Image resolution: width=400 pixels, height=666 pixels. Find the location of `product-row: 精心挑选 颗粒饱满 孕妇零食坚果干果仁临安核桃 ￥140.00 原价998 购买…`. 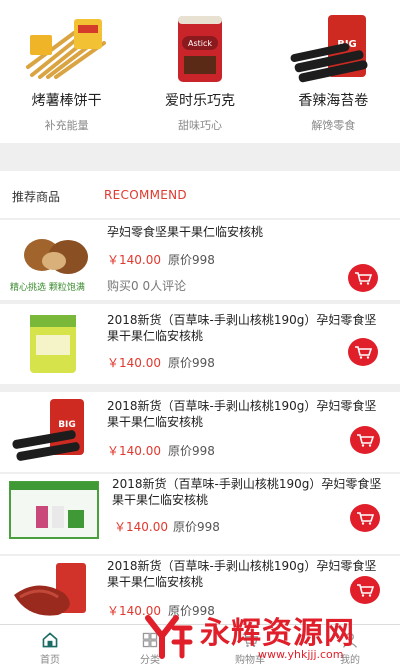

product-row: 精心挑选 颗粒饱满 孕妇零食坚果干果仁临安核桃 ￥140.00 原价998 购买… is located at coordinates (200, 260).